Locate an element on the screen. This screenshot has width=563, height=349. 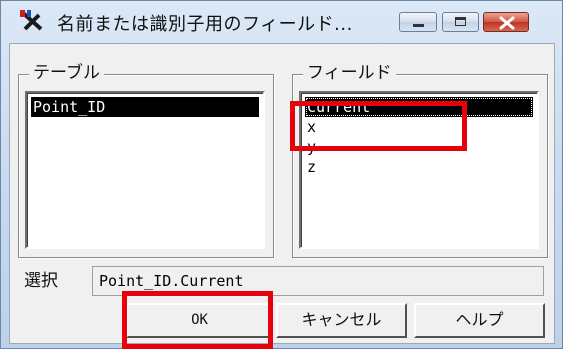
close-icon is located at coordinates (507, 23).